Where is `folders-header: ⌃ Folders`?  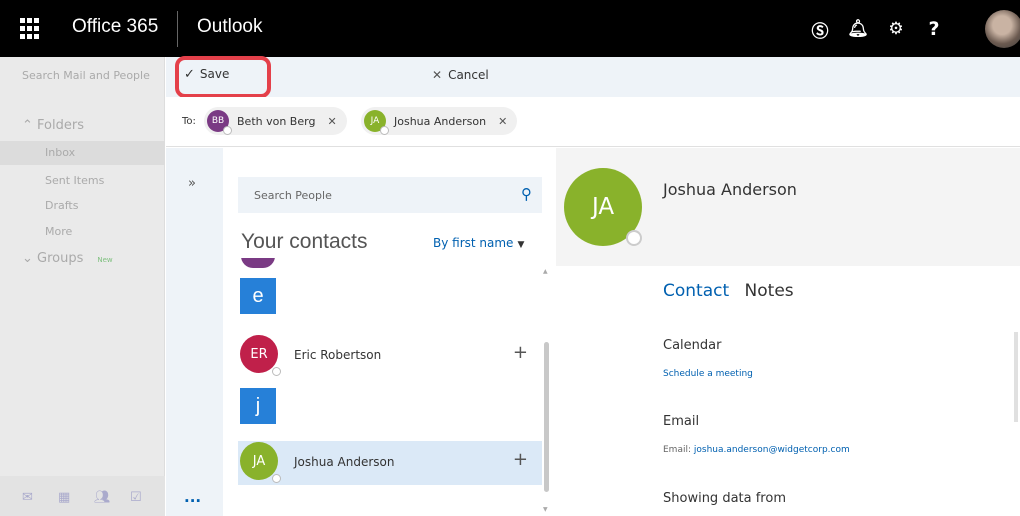 folders-header: ⌃ Folders is located at coordinates (53, 125).